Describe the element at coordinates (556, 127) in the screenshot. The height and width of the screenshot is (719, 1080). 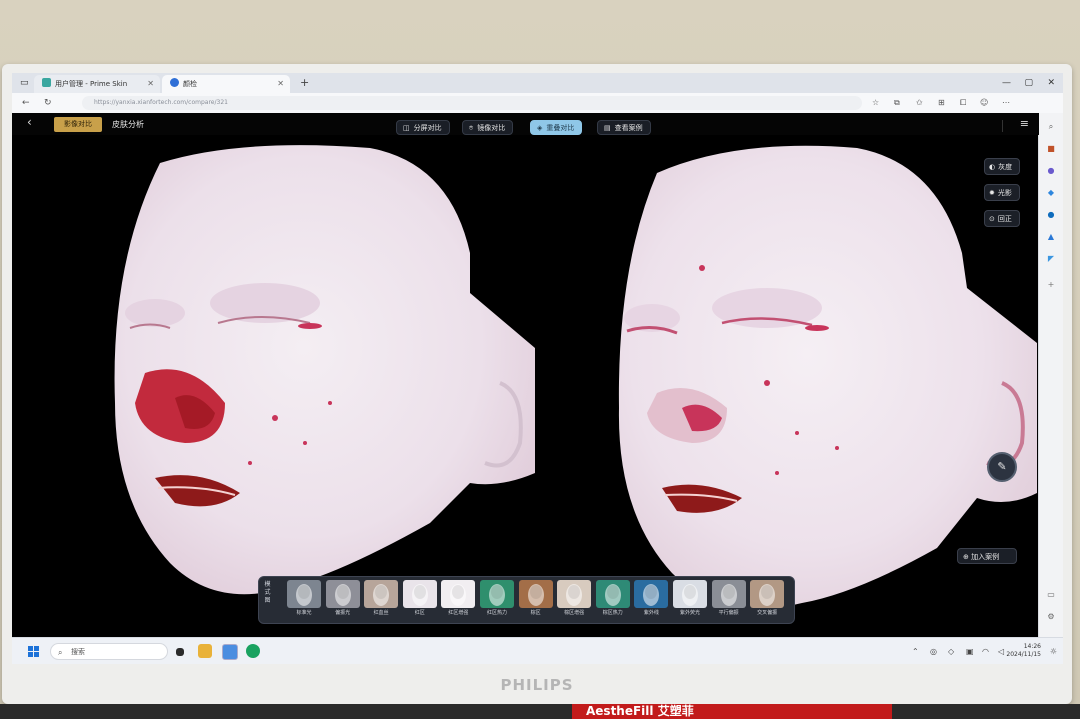
I see `overlay-compare-button: ◈ 重叠对比` at that location.